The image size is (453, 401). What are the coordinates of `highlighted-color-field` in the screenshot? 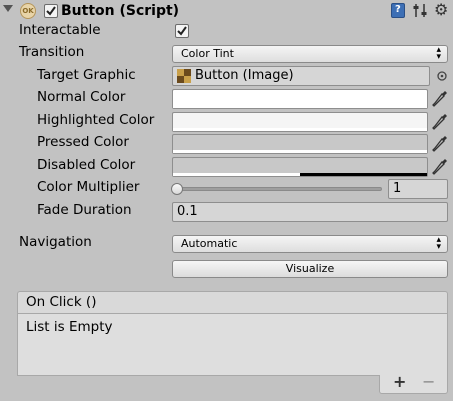 It's located at (300, 122).